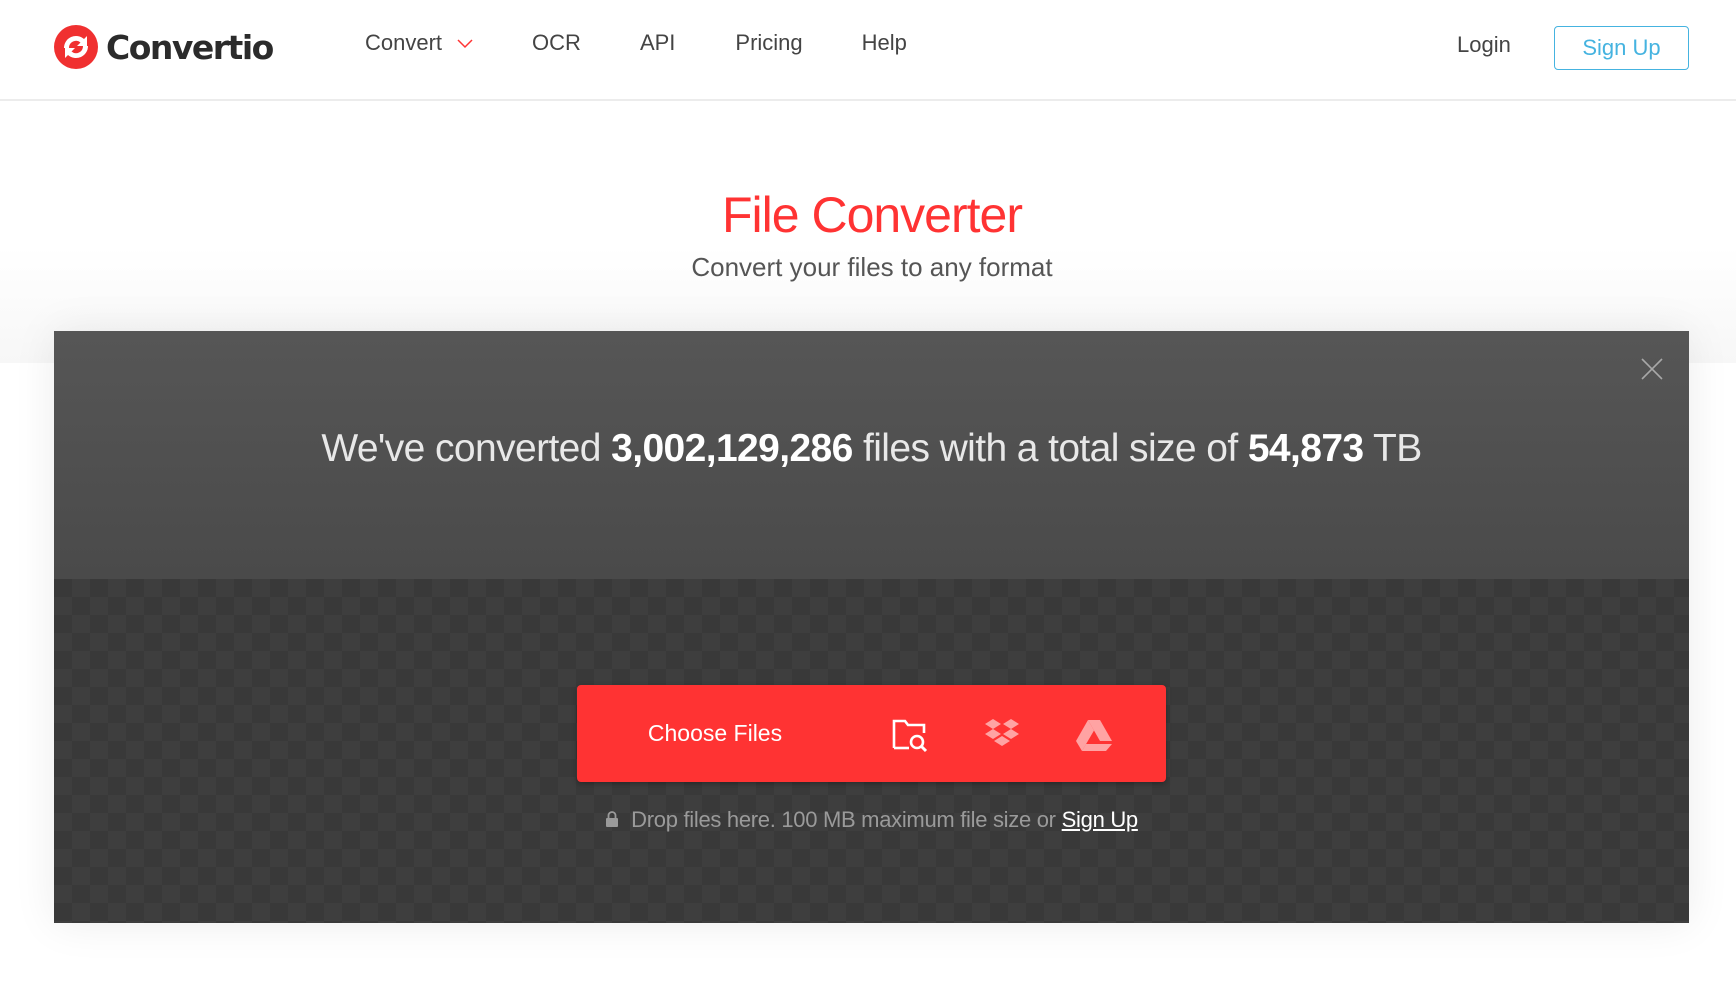 This screenshot has height=984, width=1736. What do you see at coordinates (910, 735) in the screenshot?
I see `folder-search-icon` at bounding box center [910, 735].